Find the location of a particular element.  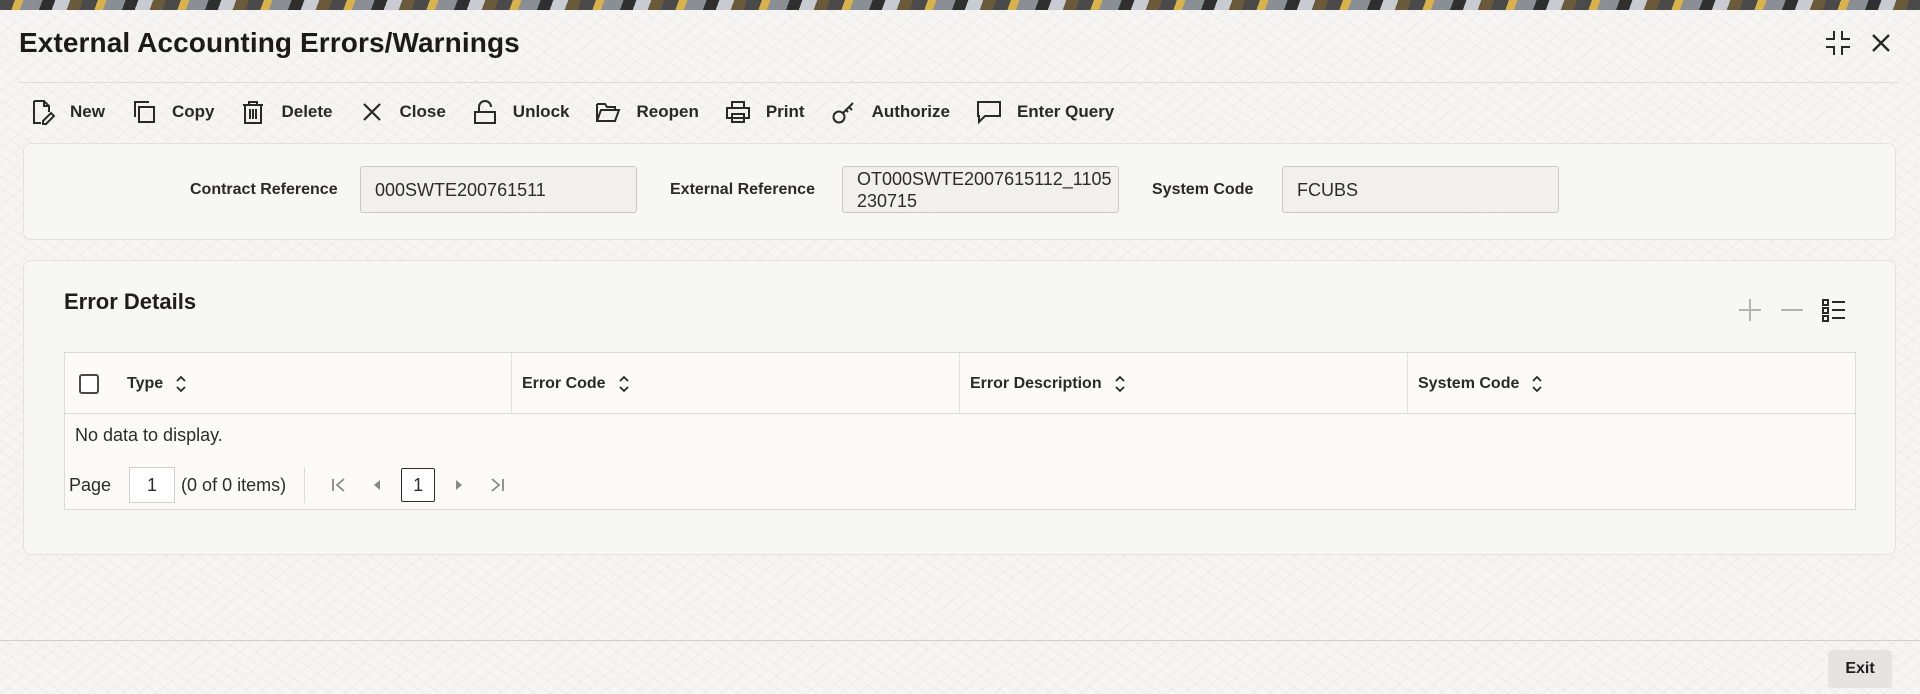

close-x-icon is located at coordinates (372, 112).